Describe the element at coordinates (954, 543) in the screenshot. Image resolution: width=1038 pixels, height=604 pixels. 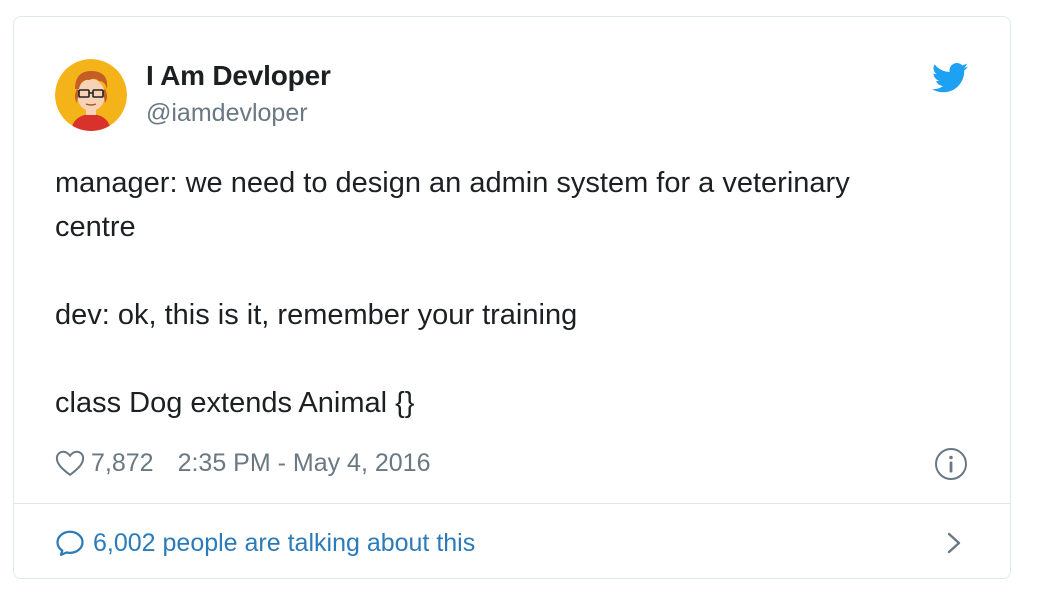
I see `chevron-right-icon` at that location.